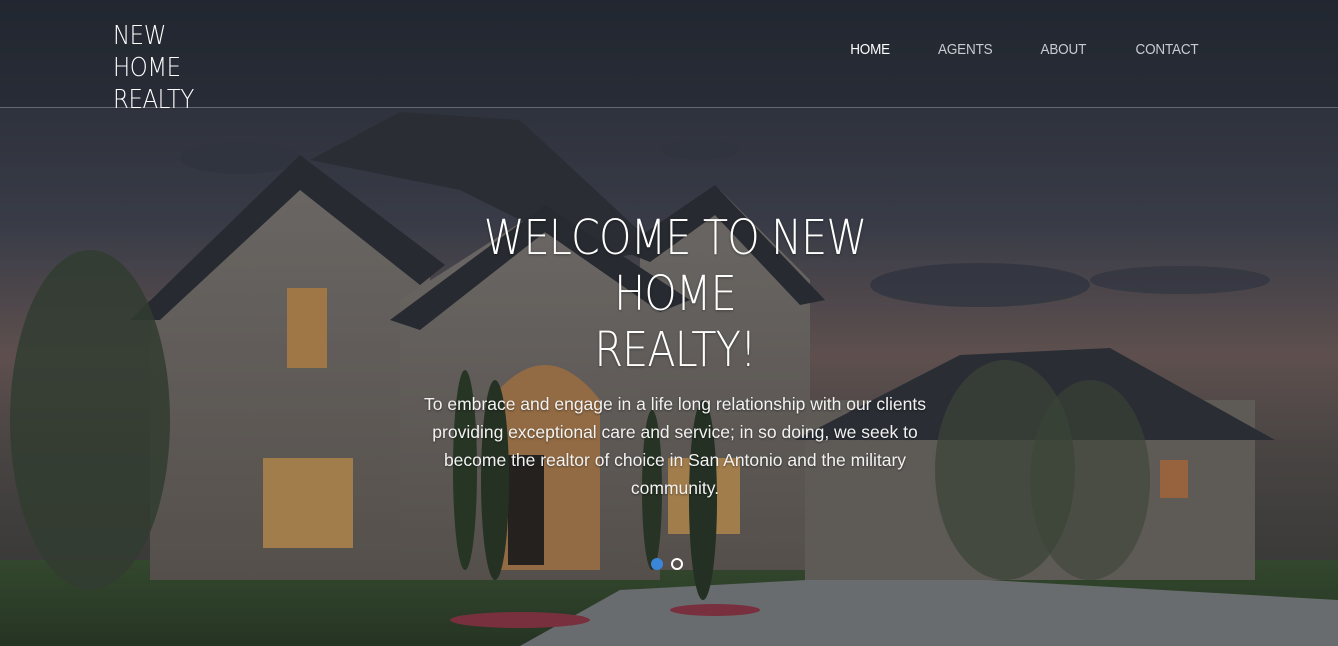 The height and width of the screenshot is (646, 1338). What do you see at coordinates (1167, 49) in the screenshot?
I see `nav-item-contact: CONTACT` at bounding box center [1167, 49].